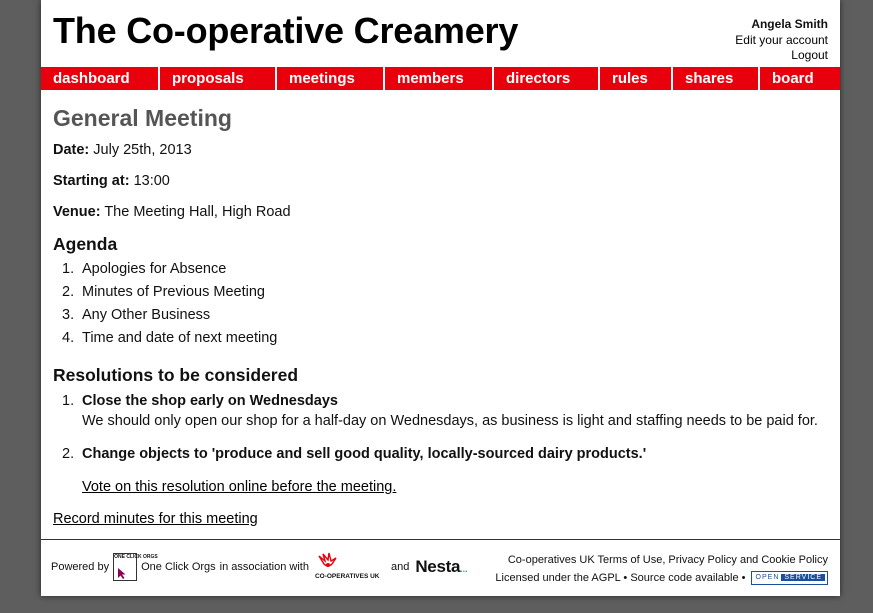 This screenshot has width=873, height=613. What do you see at coordinates (789, 24) in the screenshot?
I see `user-name: Angela Smith` at bounding box center [789, 24].